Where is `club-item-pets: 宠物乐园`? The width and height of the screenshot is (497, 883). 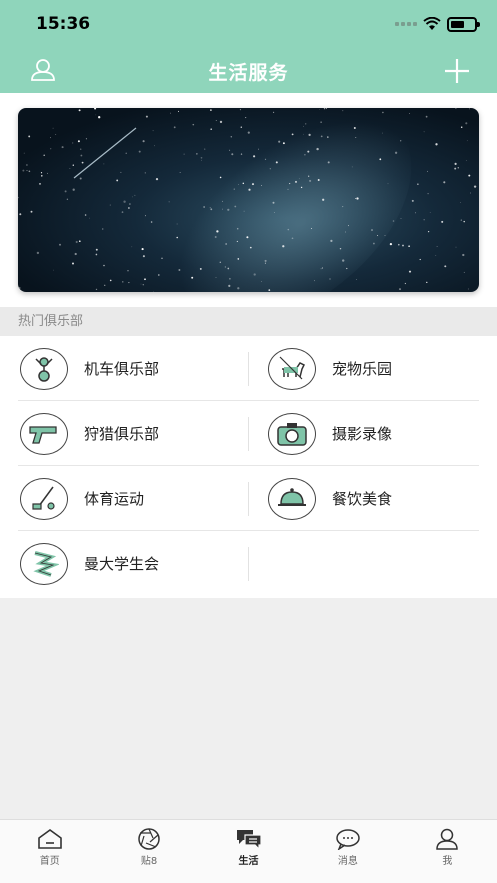
club-item-pets: 宠物乐园 is located at coordinates (330, 368).